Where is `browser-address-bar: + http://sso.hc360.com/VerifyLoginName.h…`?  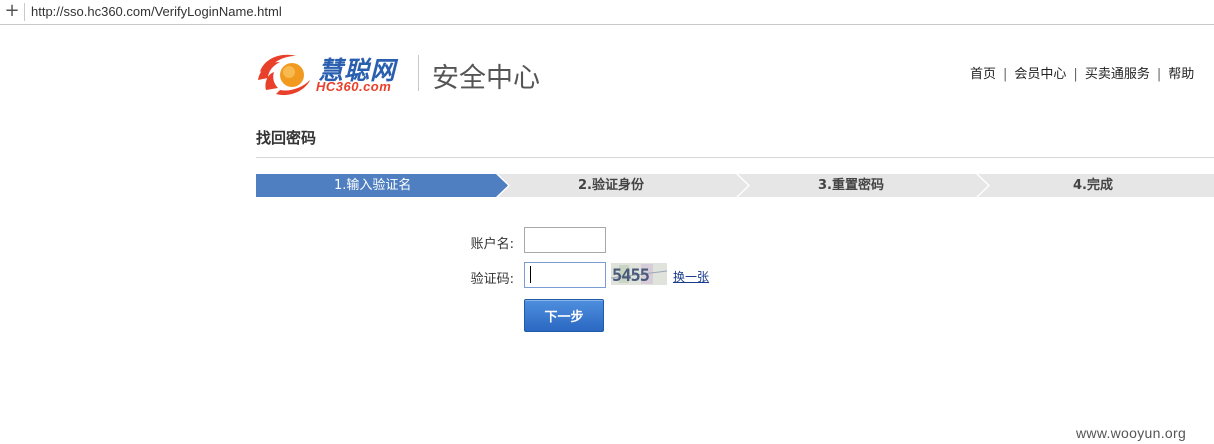 browser-address-bar: + http://sso.hc360.com/VerifyLoginName.h… is located at coordinates (607, 12).